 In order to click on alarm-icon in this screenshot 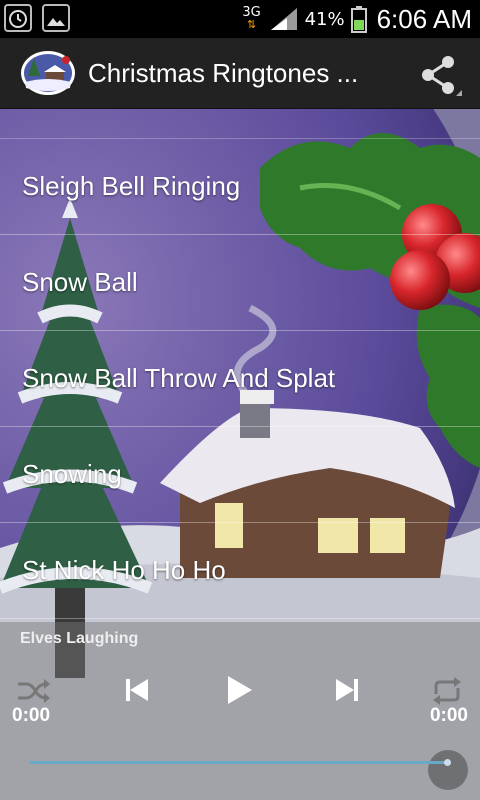, I will do `click(18, 18)`.